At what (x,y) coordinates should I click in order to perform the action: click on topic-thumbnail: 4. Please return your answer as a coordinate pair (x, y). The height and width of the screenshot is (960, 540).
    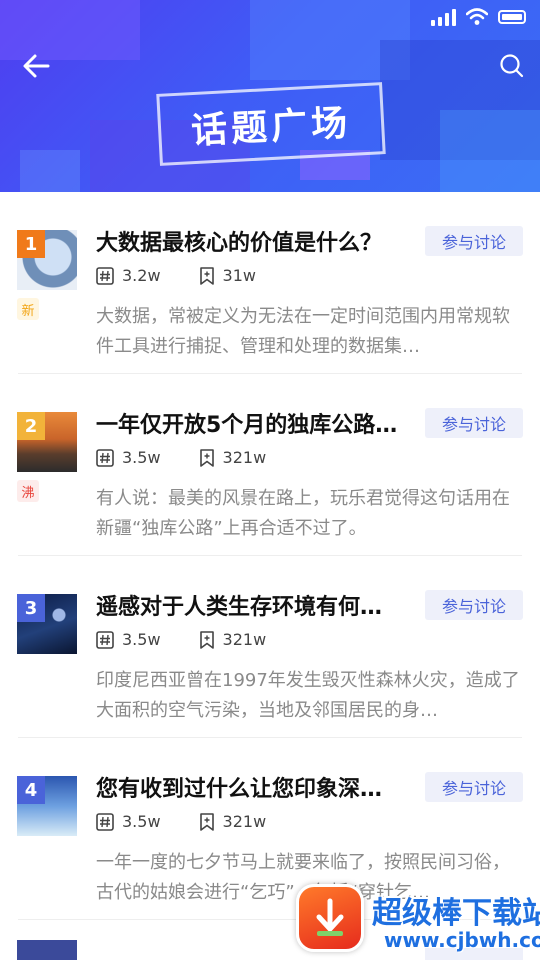
    Looking at the image, I should click on (47, 806).